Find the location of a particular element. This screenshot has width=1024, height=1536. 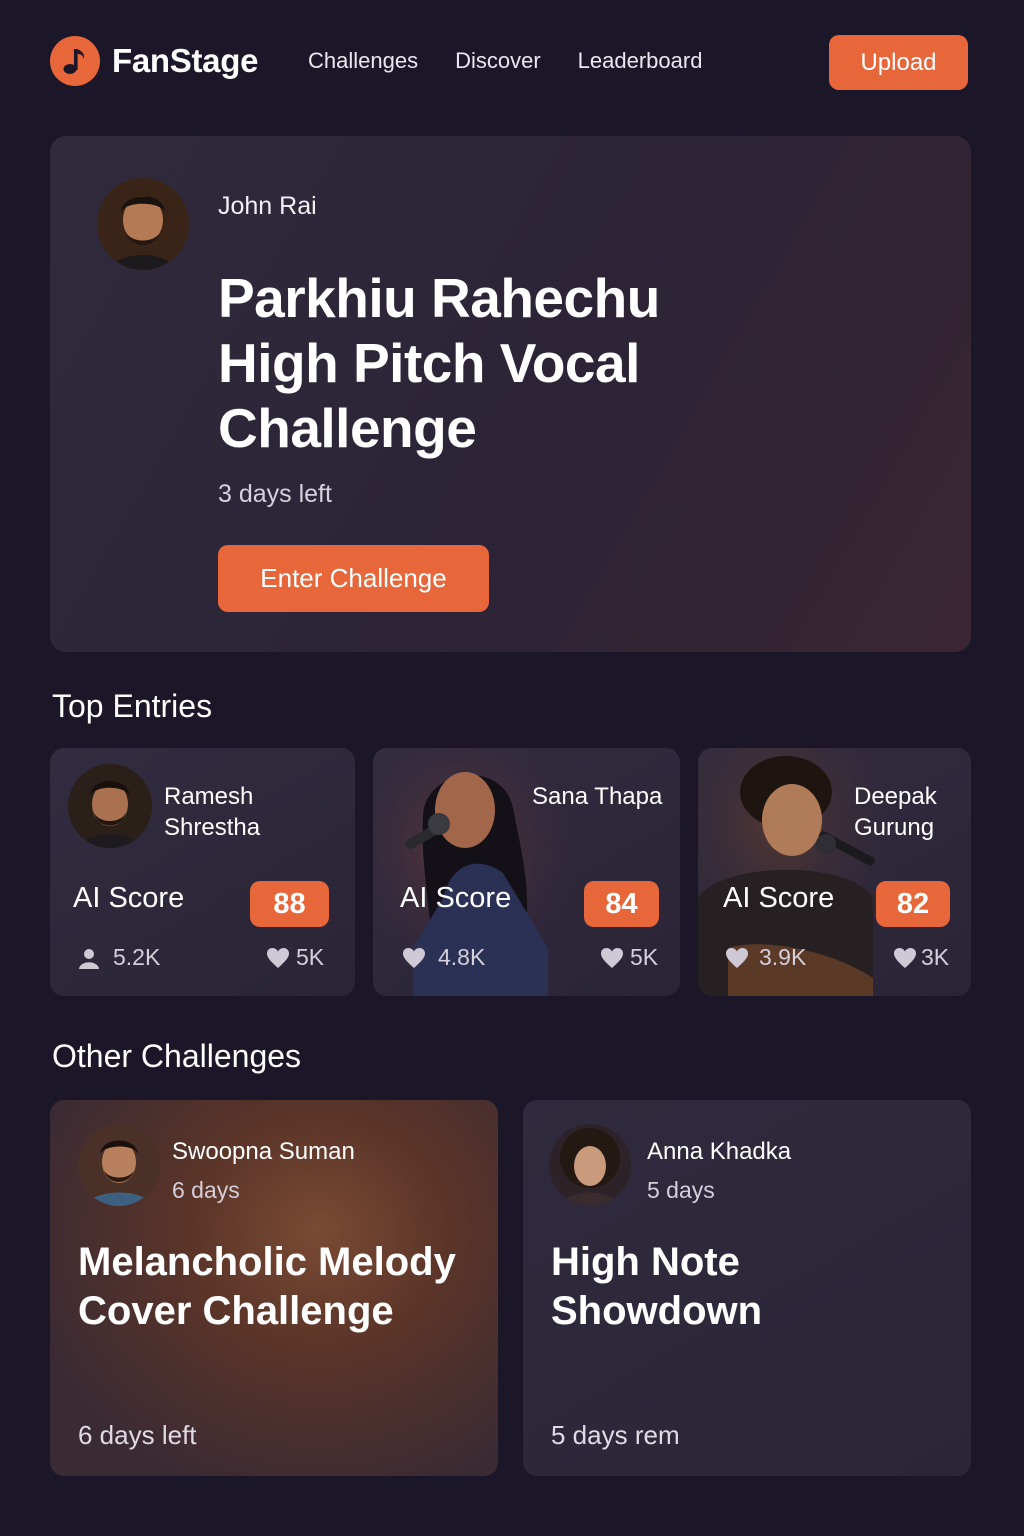

brand-name: FanStage is located at coordinates (185, 60).